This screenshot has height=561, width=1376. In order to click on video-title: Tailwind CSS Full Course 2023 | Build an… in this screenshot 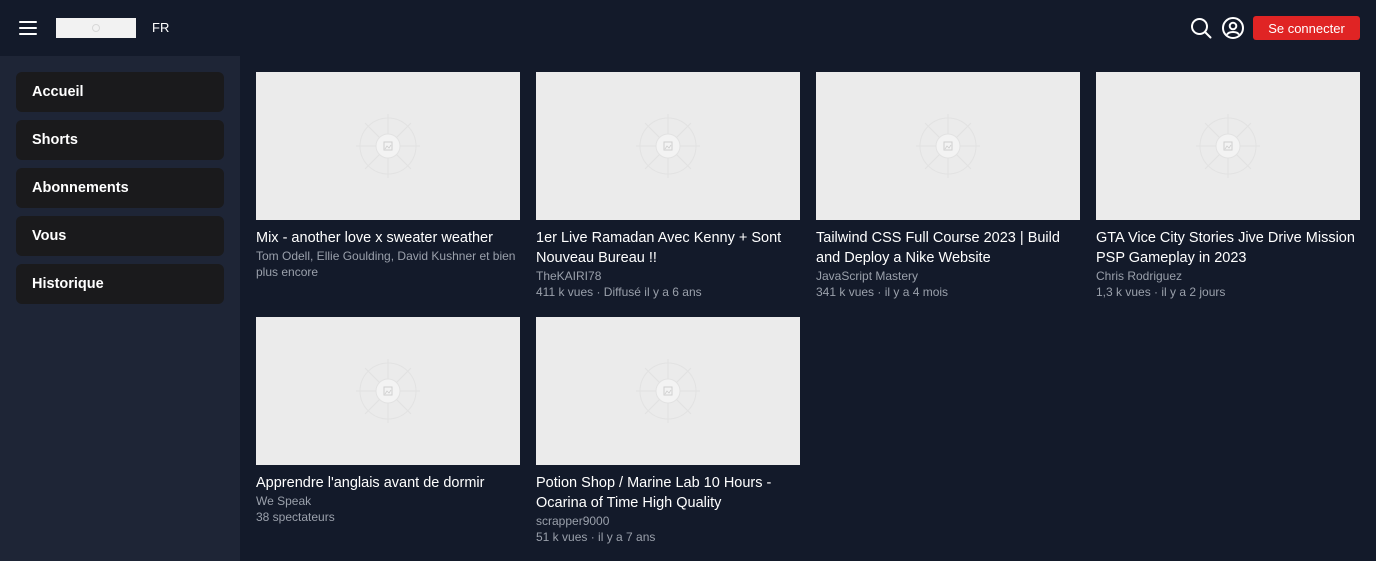, I will do `click(948, 248)`.